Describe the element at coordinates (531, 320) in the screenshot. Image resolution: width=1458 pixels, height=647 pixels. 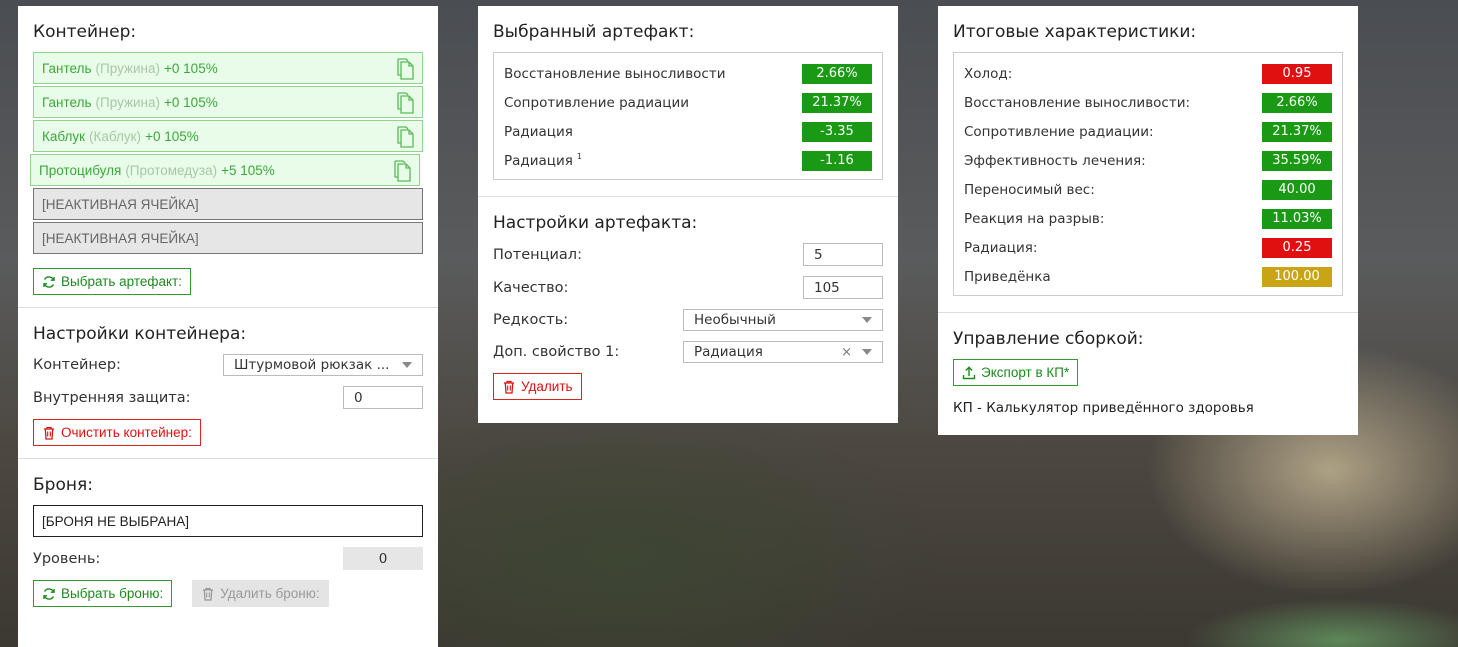
I see `rarity-label: Редкость:` at that location.